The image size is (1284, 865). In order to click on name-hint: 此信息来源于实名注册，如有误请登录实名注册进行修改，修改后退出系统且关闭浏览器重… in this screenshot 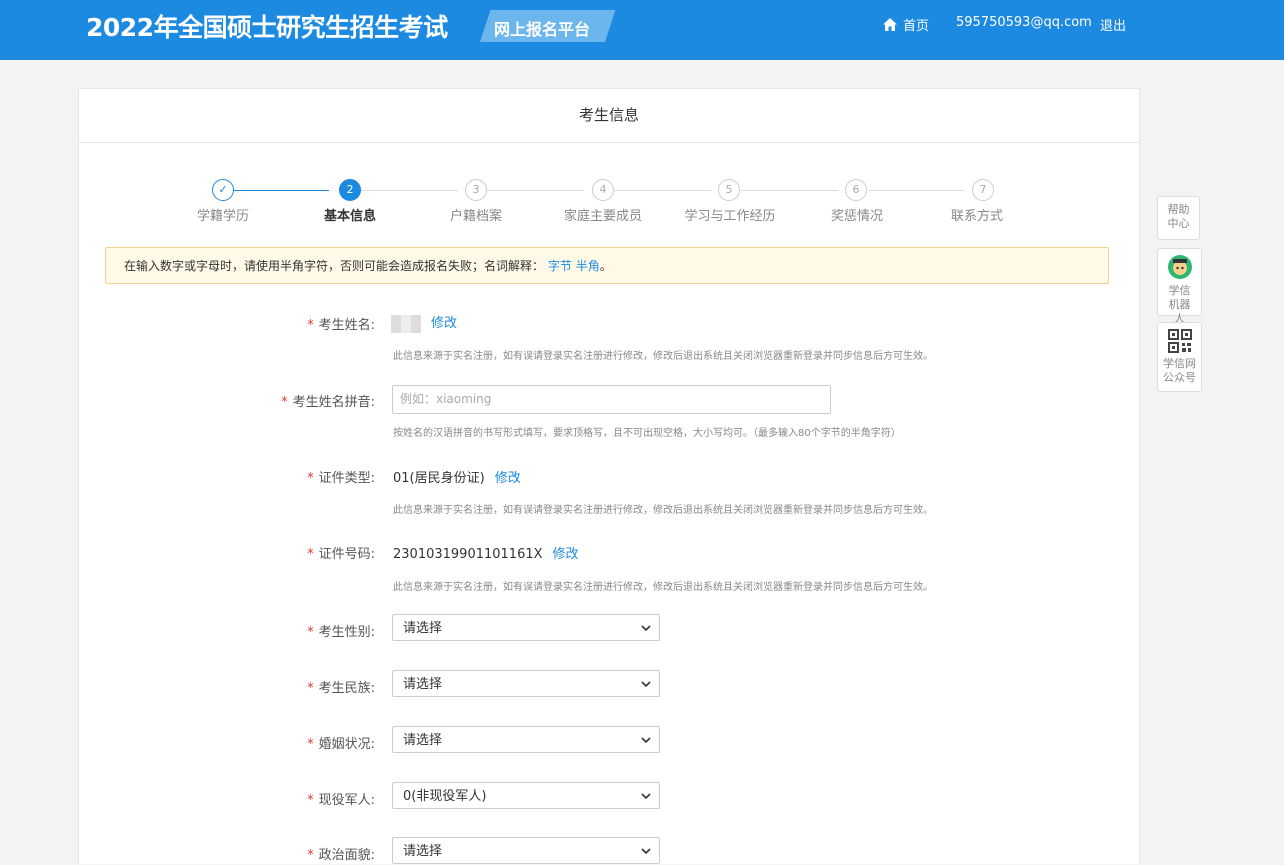, I will do `click(663, 356)`.